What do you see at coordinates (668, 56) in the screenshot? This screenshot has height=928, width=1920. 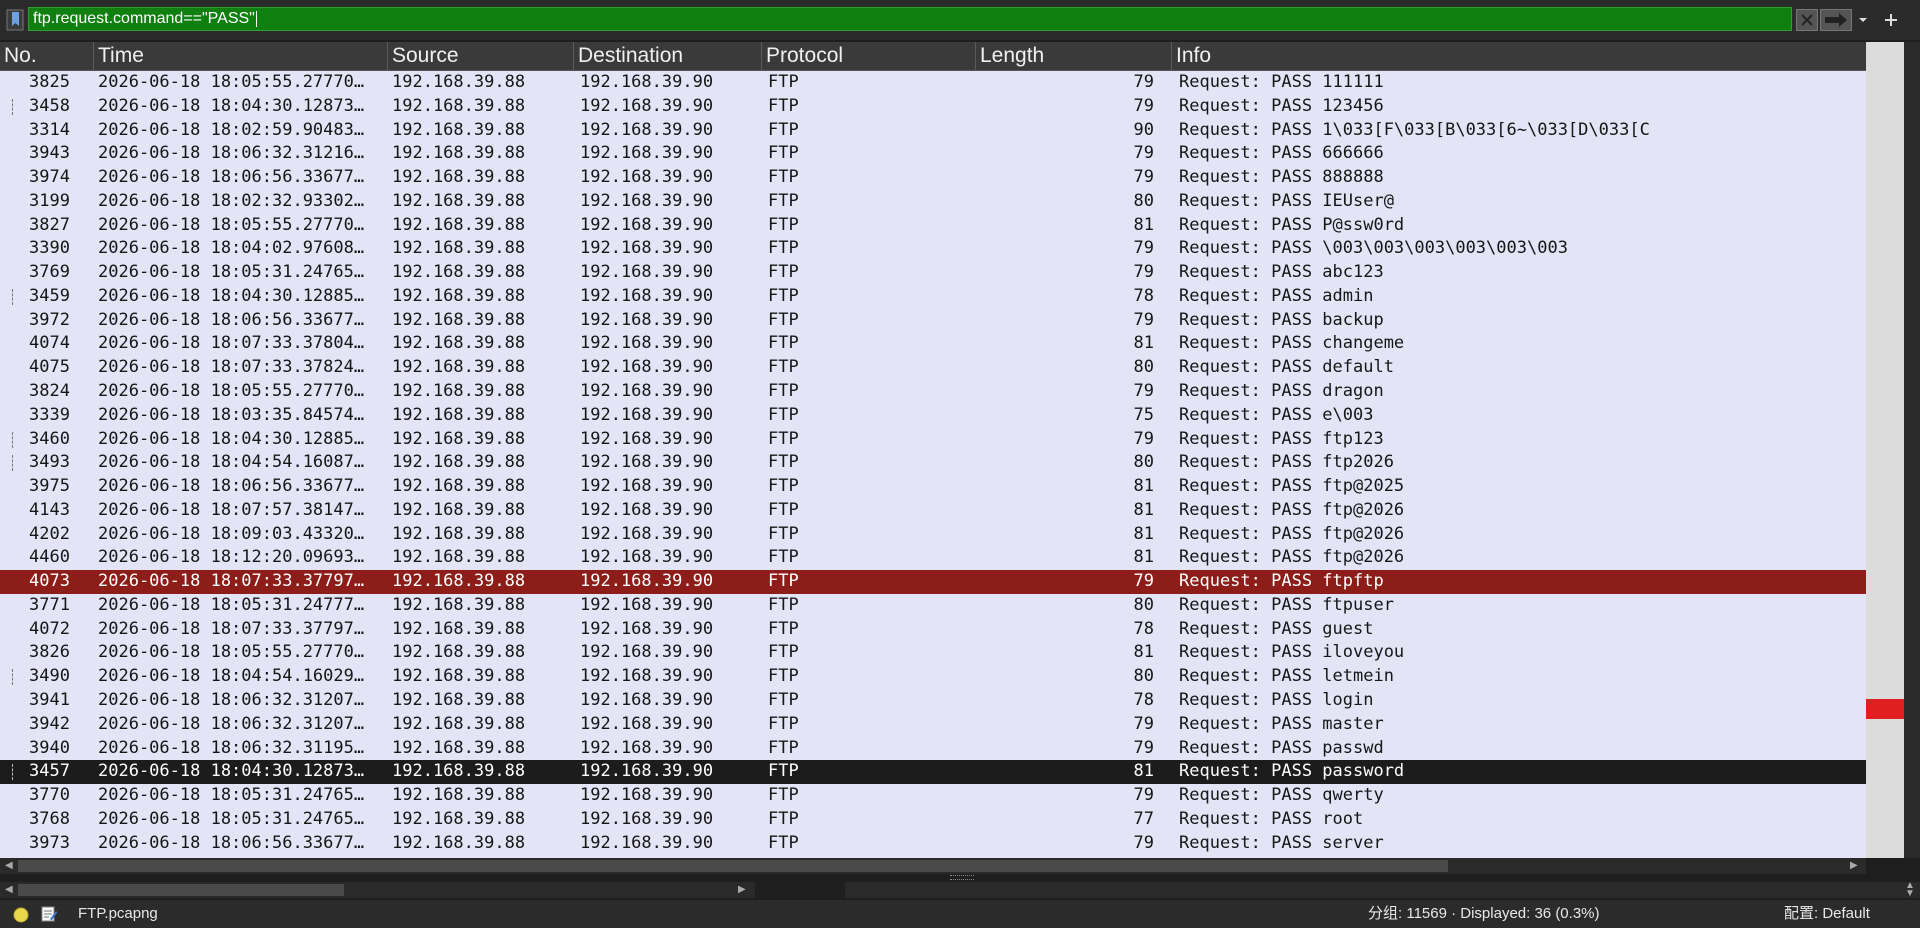 I see `column-header-destination: Destination` at bounding box center [668, 56].